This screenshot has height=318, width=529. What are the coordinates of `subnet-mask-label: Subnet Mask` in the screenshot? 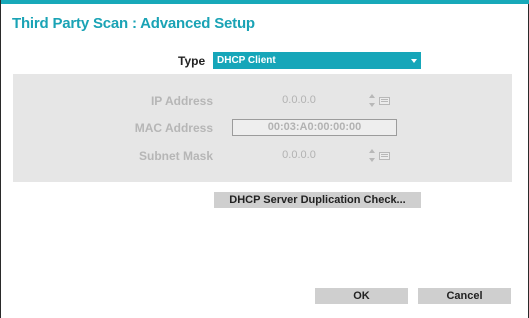 It's located at (175, 156).